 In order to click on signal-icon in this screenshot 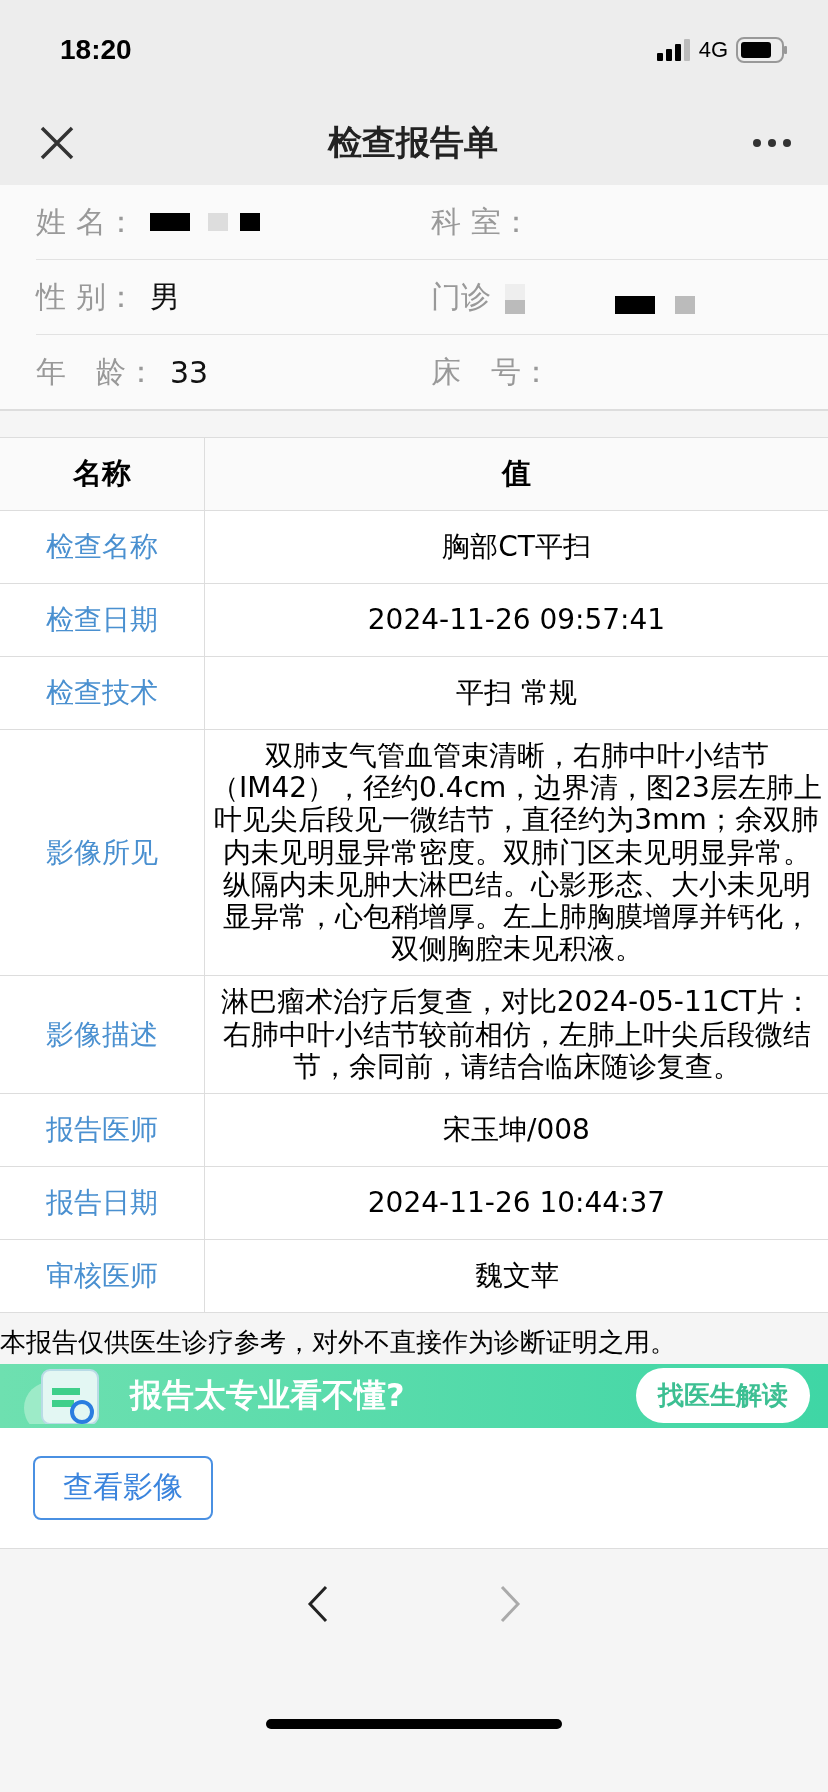, I will do `click(673, 50)`.